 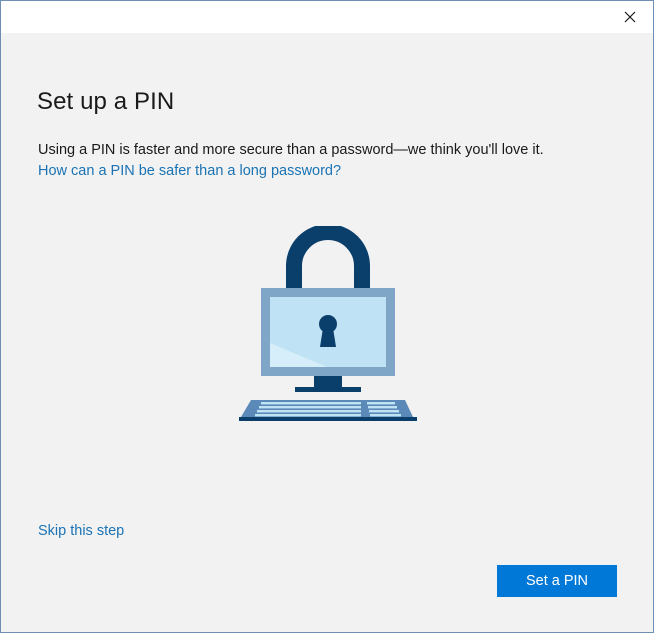 I want to click on skip-step-link: Skip this step, so click(x=81, y=531).